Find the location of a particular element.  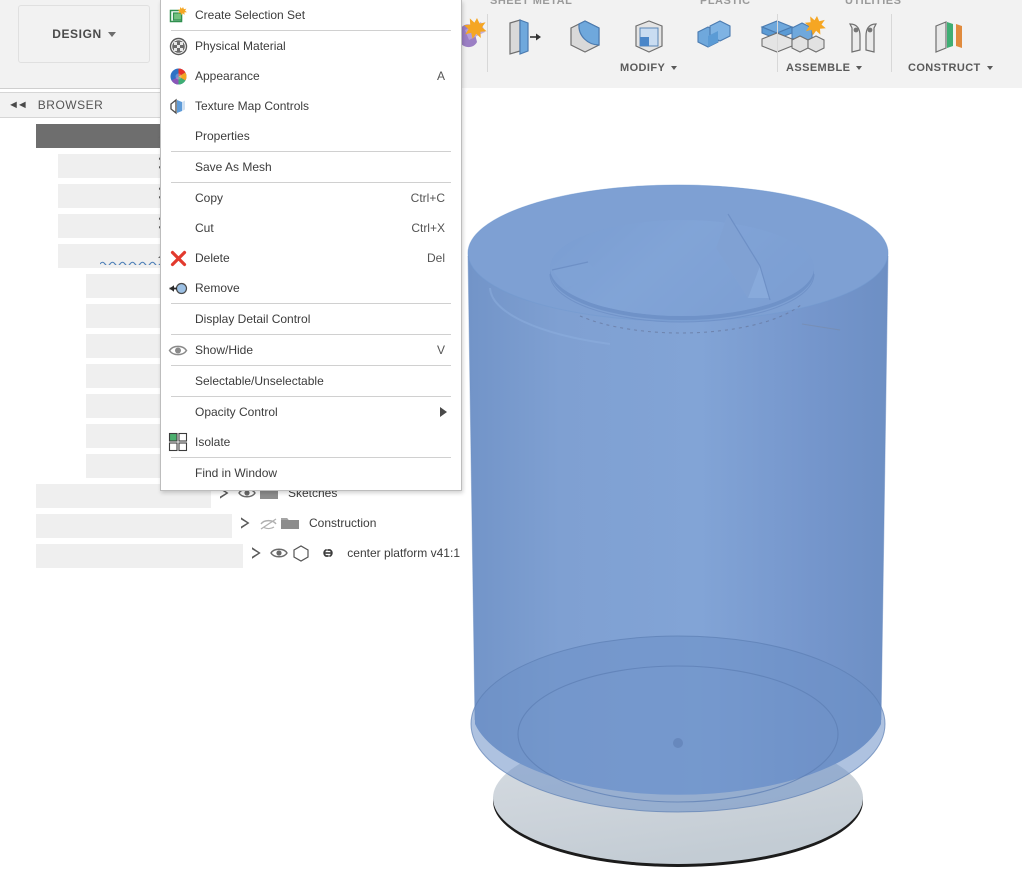

menu-item-display-detail-control: Display Detail Control is located at coordinates (311, 319).